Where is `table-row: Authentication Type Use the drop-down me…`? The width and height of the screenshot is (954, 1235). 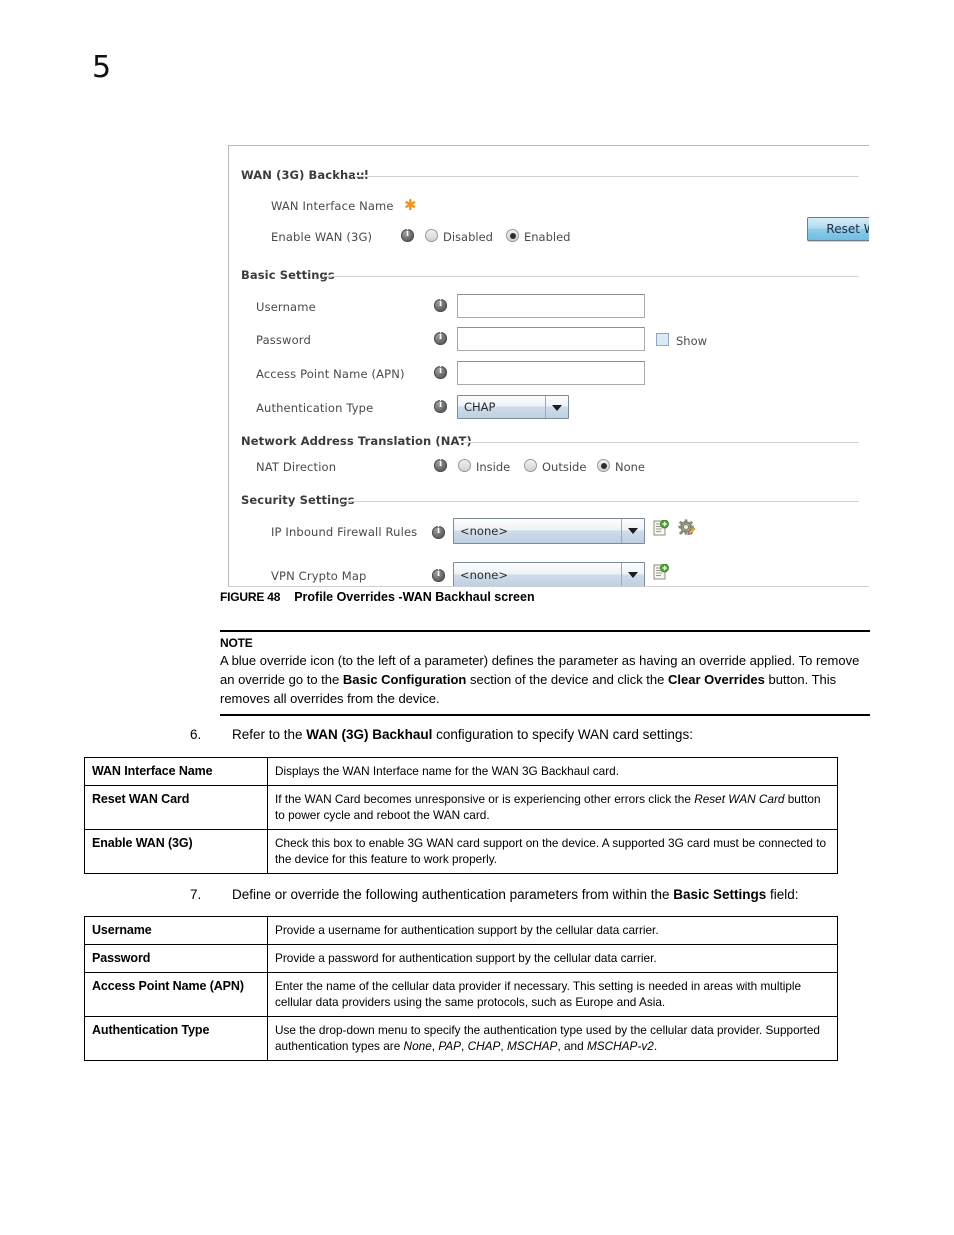
table-row: Authentication Type Use the drop-down me… is located at coordinates (461, 1038).